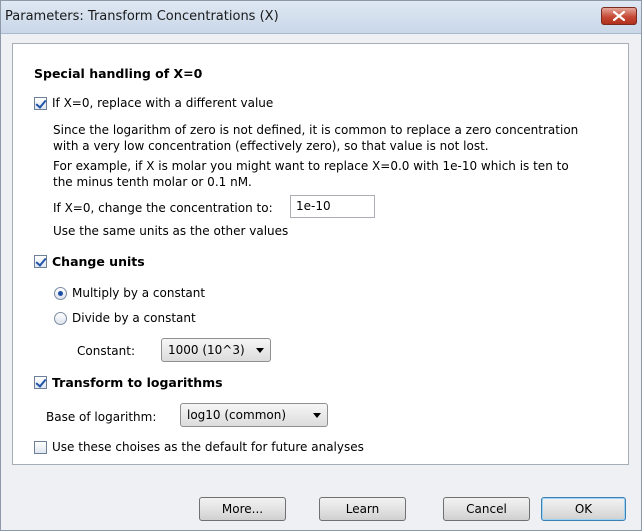  I want to click on divide-label: Divide by a constant, so click(134, 318).